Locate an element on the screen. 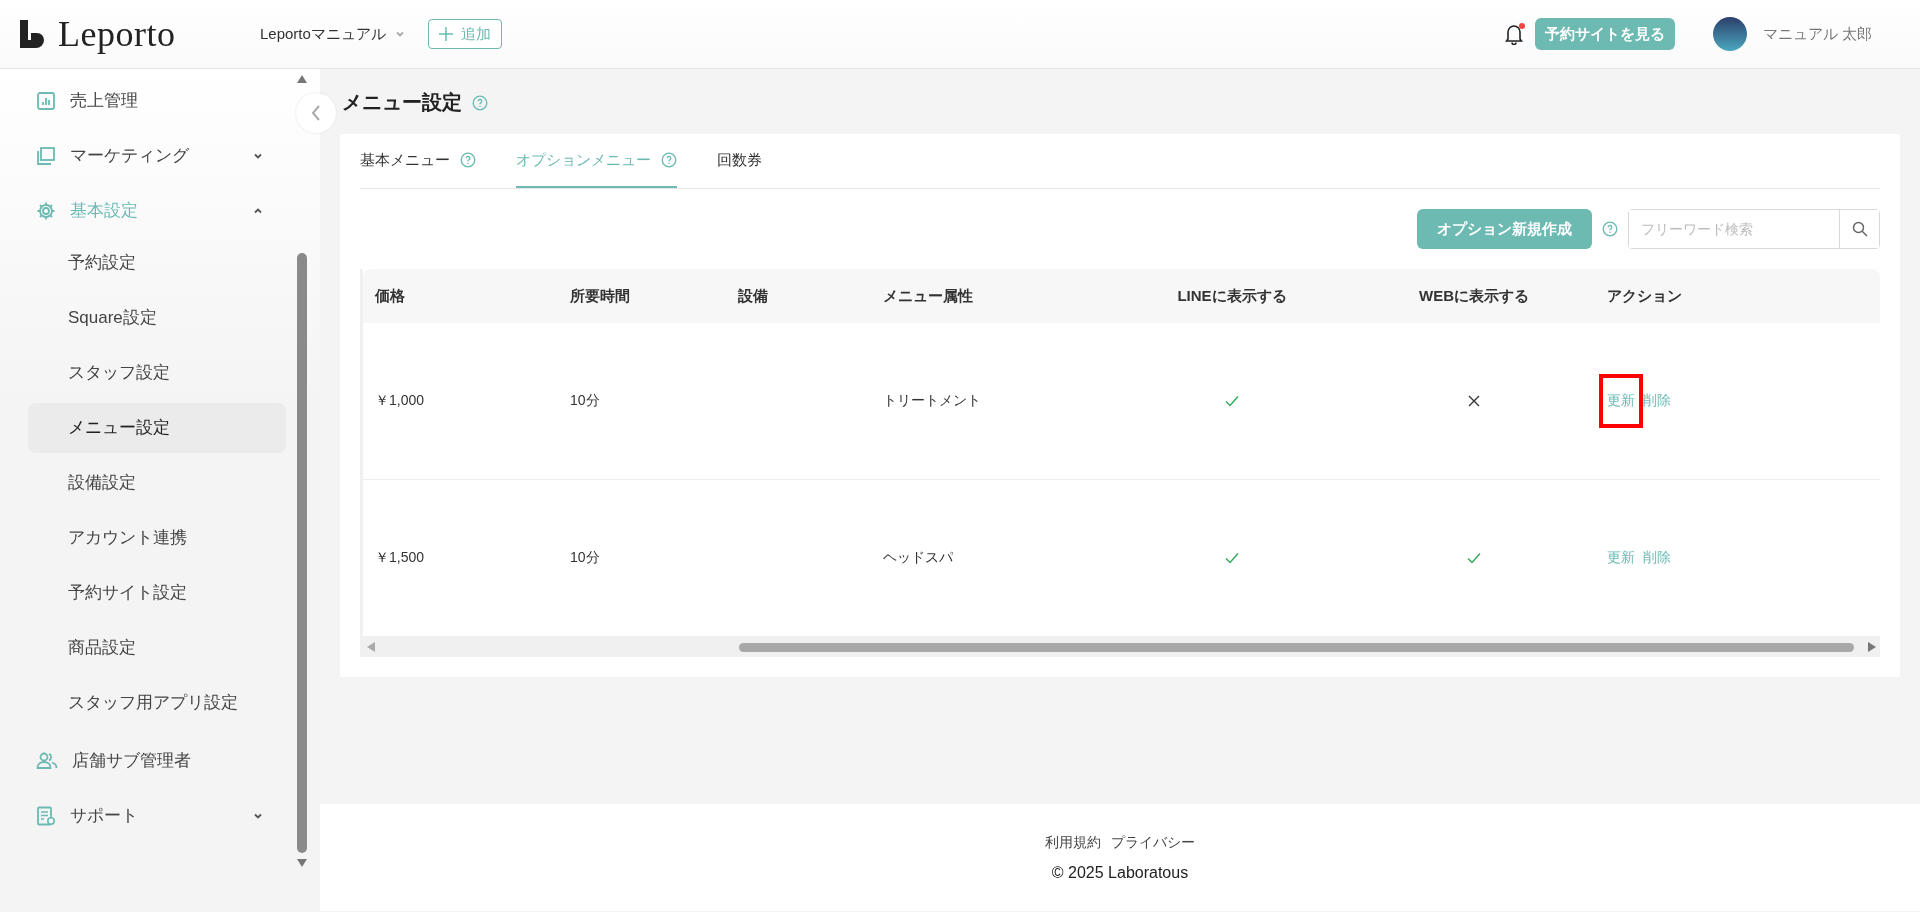 This screenshot has height=912, width=1920. search-icon is located at coordinates (1859, 229).